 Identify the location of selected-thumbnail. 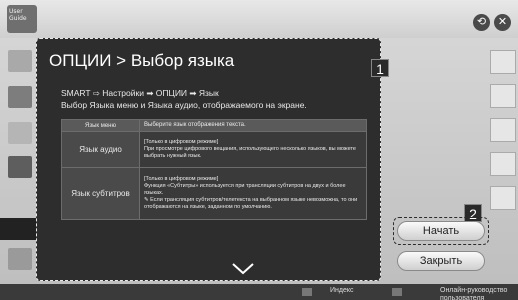
(18, 229).